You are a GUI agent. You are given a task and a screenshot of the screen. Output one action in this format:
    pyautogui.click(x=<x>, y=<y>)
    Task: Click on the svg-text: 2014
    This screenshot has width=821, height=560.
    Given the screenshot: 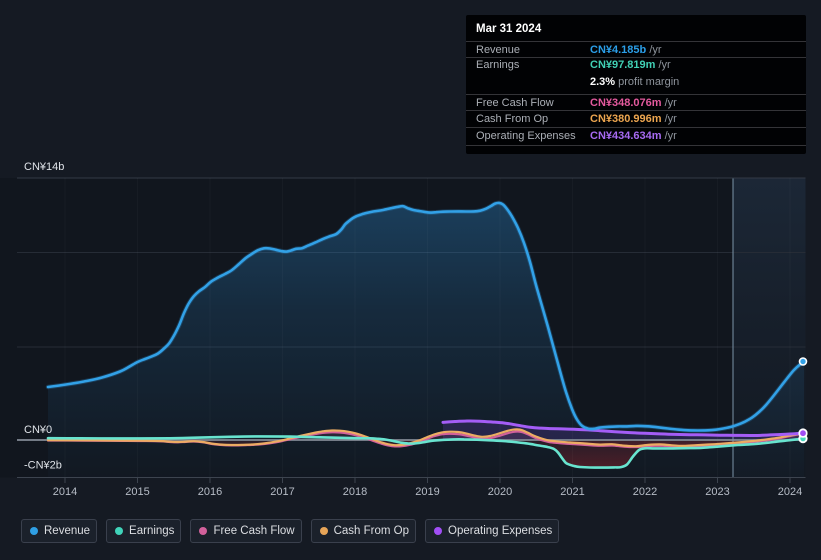 What is the action you would take?
    pyautogui.click(x=65, y=492)
    